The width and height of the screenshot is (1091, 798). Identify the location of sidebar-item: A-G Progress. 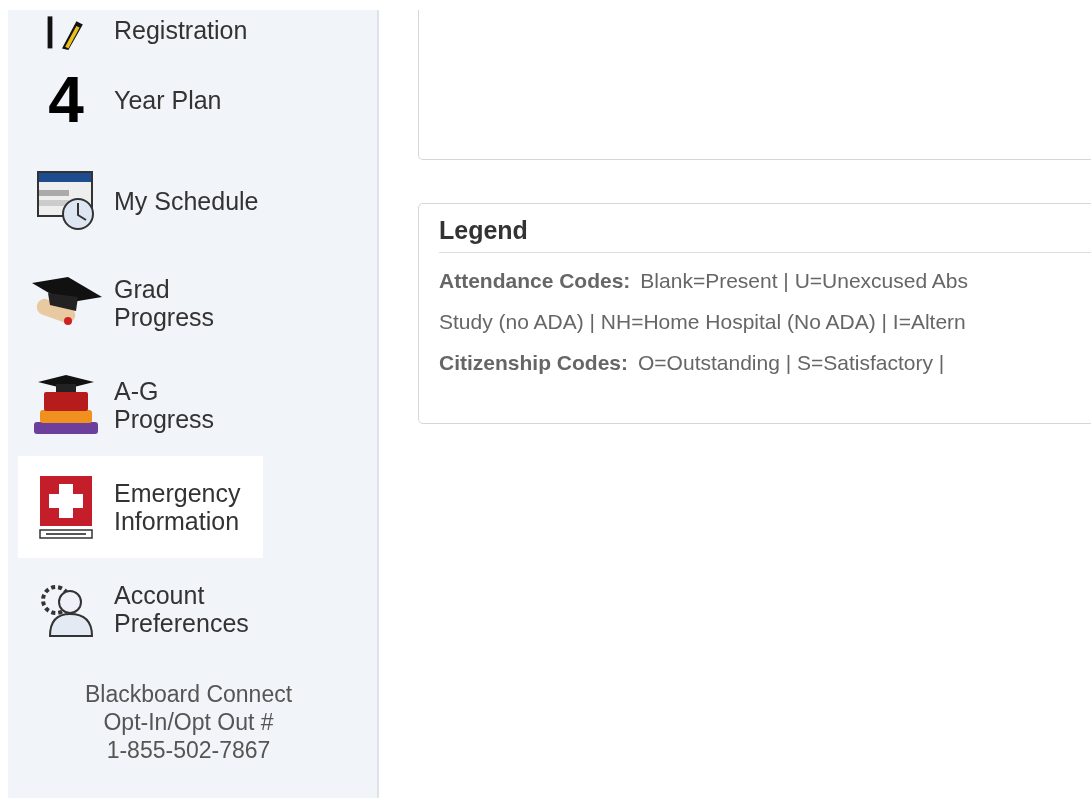
(140, 405).